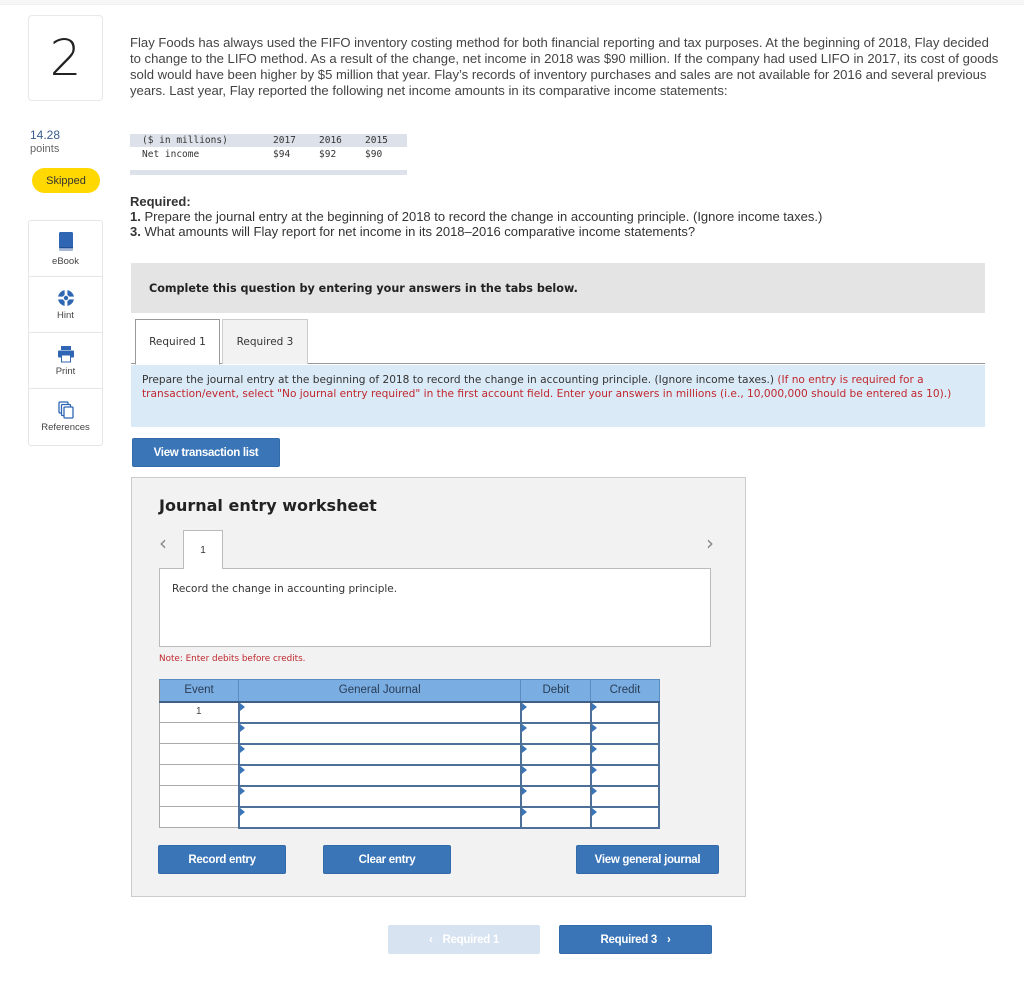  What do you see at coordinates (65, 353) in the screenshot?
I see `printer-icon` at bounding box center [65, 353].